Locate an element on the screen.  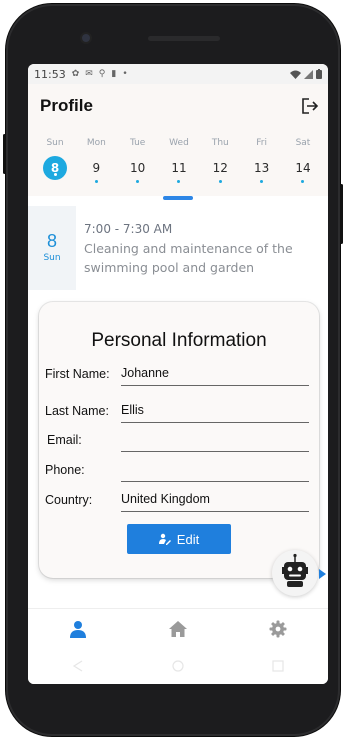
status-bar: 11:53 ✿ ✉ ⚲ ▮ • is located at coordinates (178, 74).